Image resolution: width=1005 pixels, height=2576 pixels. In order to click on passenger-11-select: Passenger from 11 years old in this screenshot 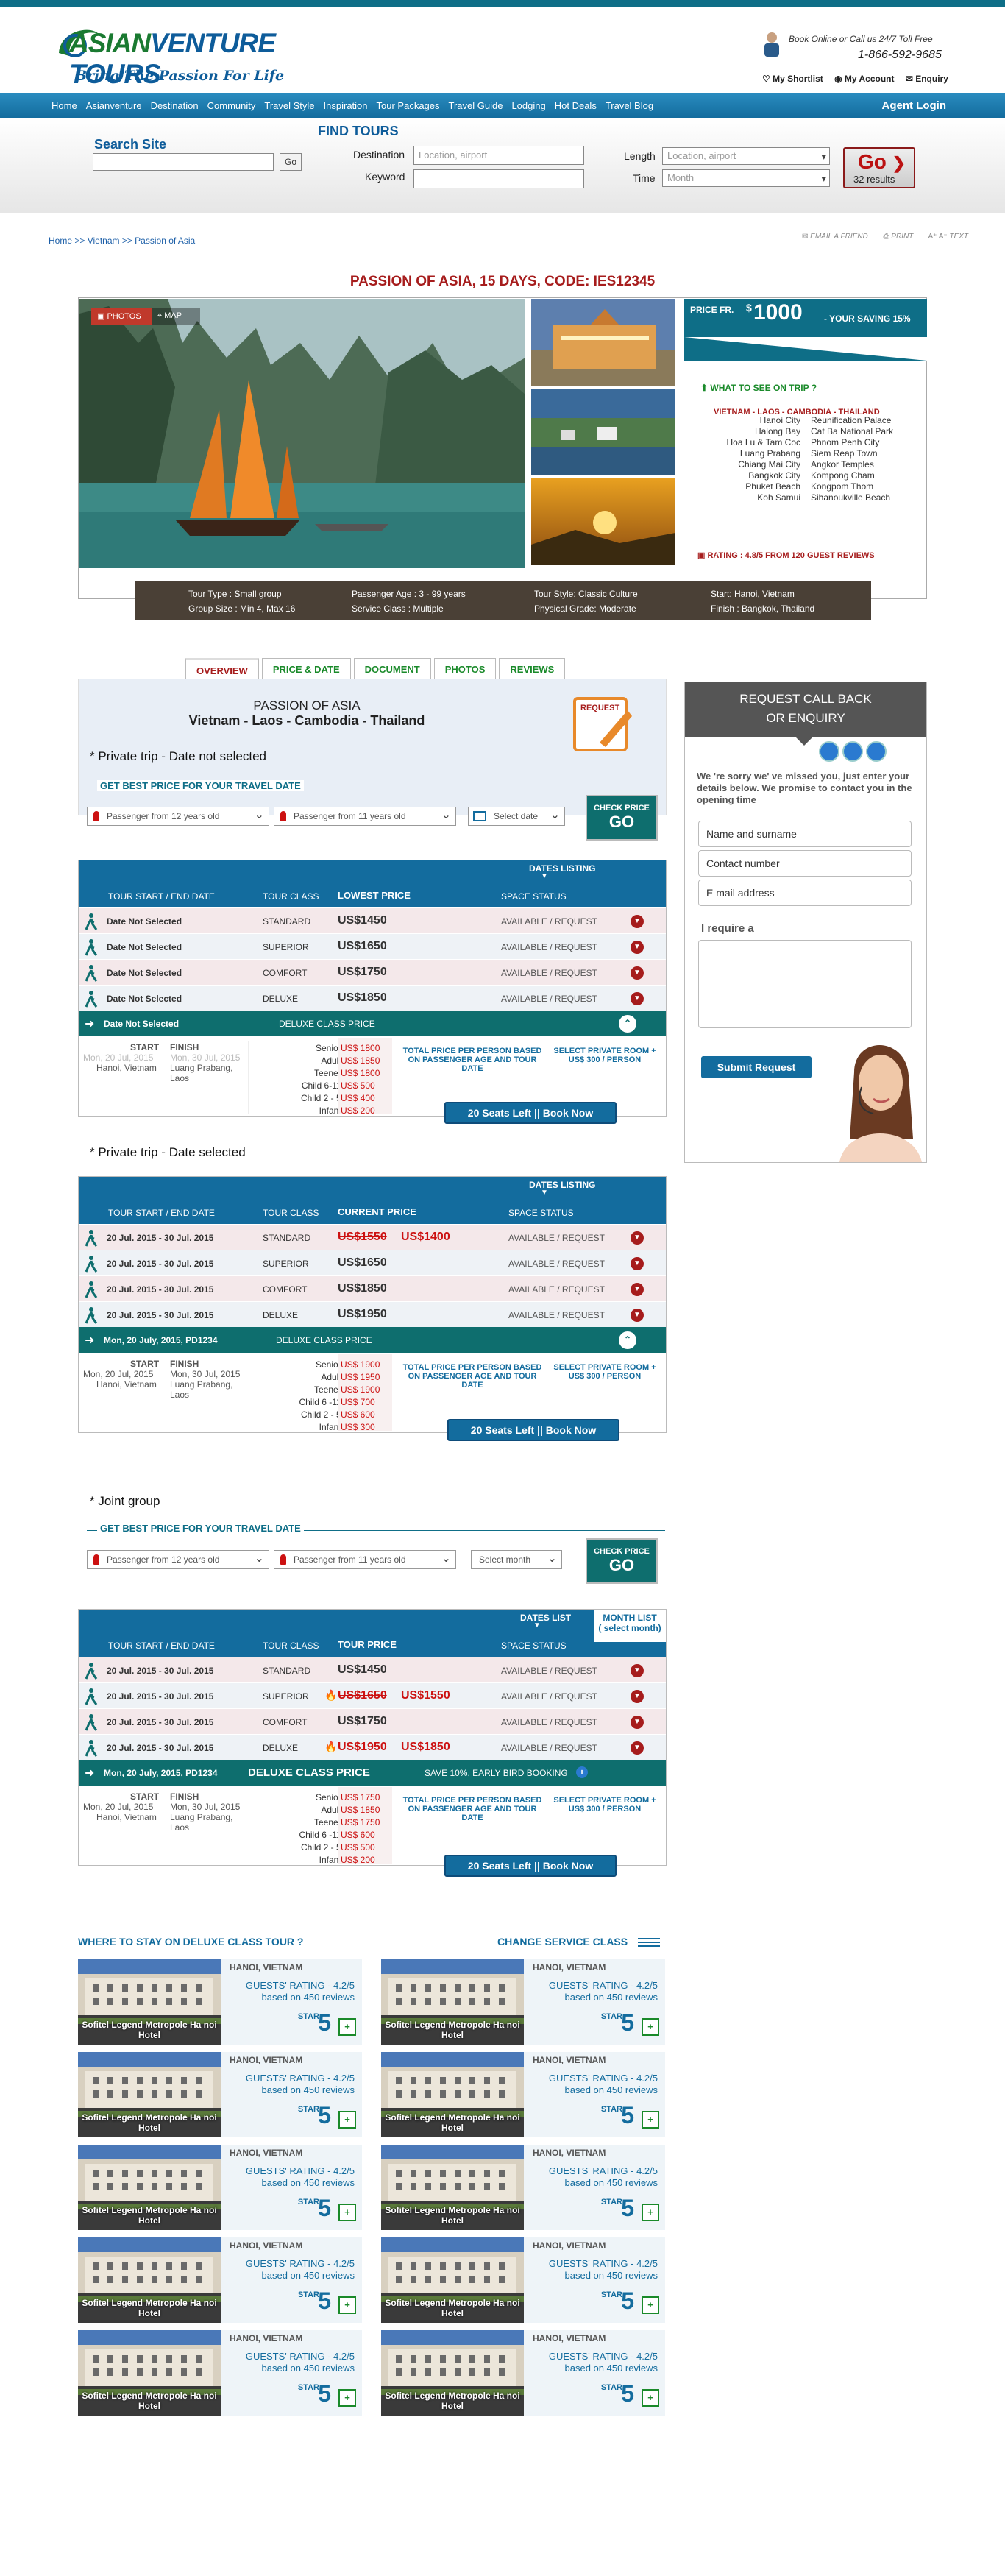, I will do `click(365, 1559)`.